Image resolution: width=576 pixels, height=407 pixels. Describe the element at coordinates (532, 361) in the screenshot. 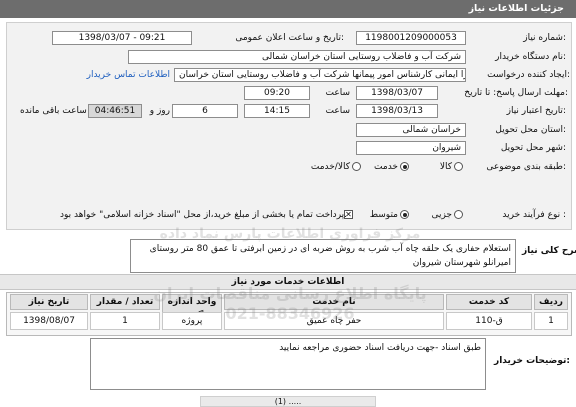

I see `buyer-notes-label: توضیحات خریدار:` at that location.